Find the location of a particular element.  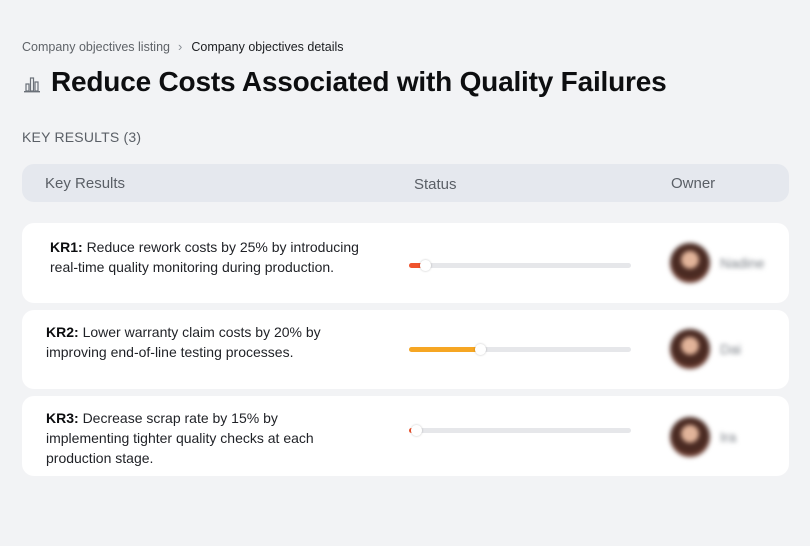

key-results-count-label: KEY RESULTS (3) is located at coordinates (82, 137).